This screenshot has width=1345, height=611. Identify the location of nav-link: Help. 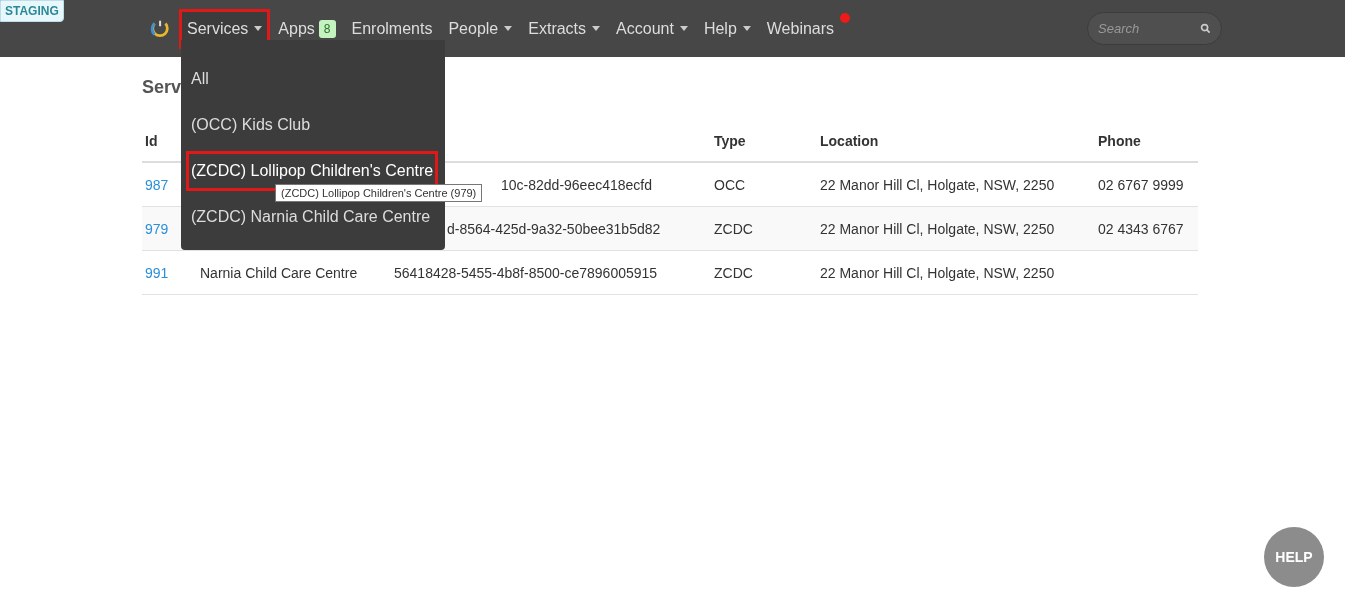
(727, 28).